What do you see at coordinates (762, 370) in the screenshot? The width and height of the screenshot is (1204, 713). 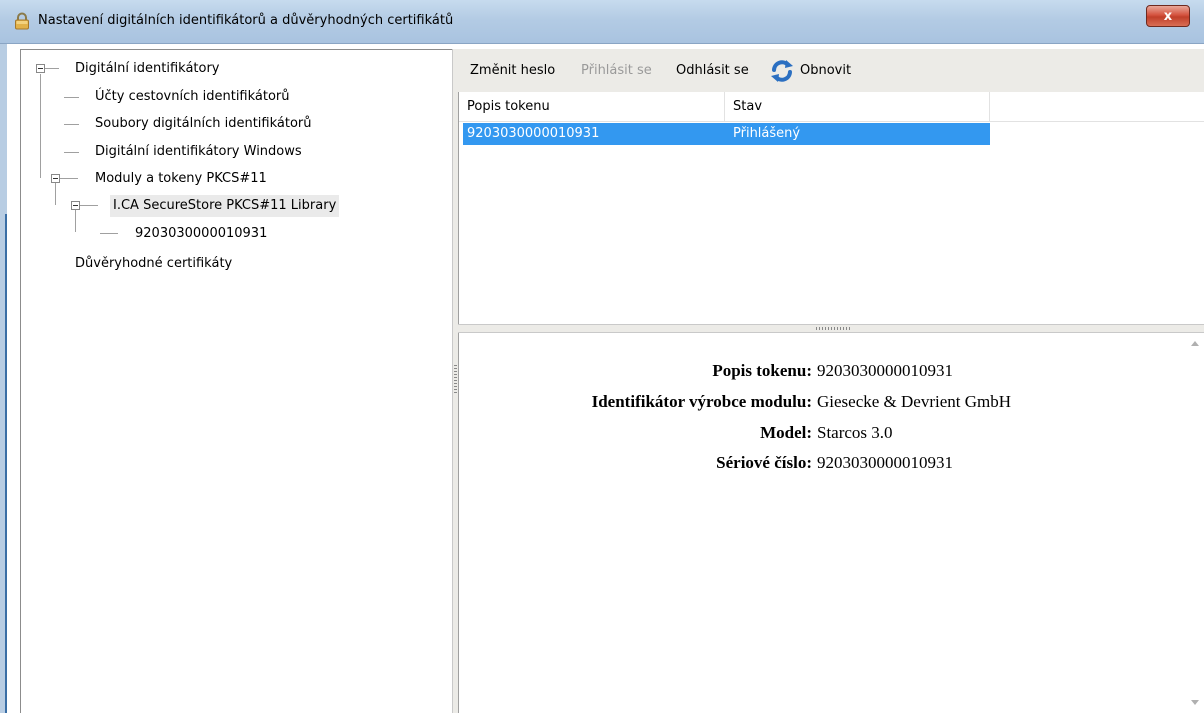 I see `detail-label: Popis tokenu:` at bounding box center [762, 370].